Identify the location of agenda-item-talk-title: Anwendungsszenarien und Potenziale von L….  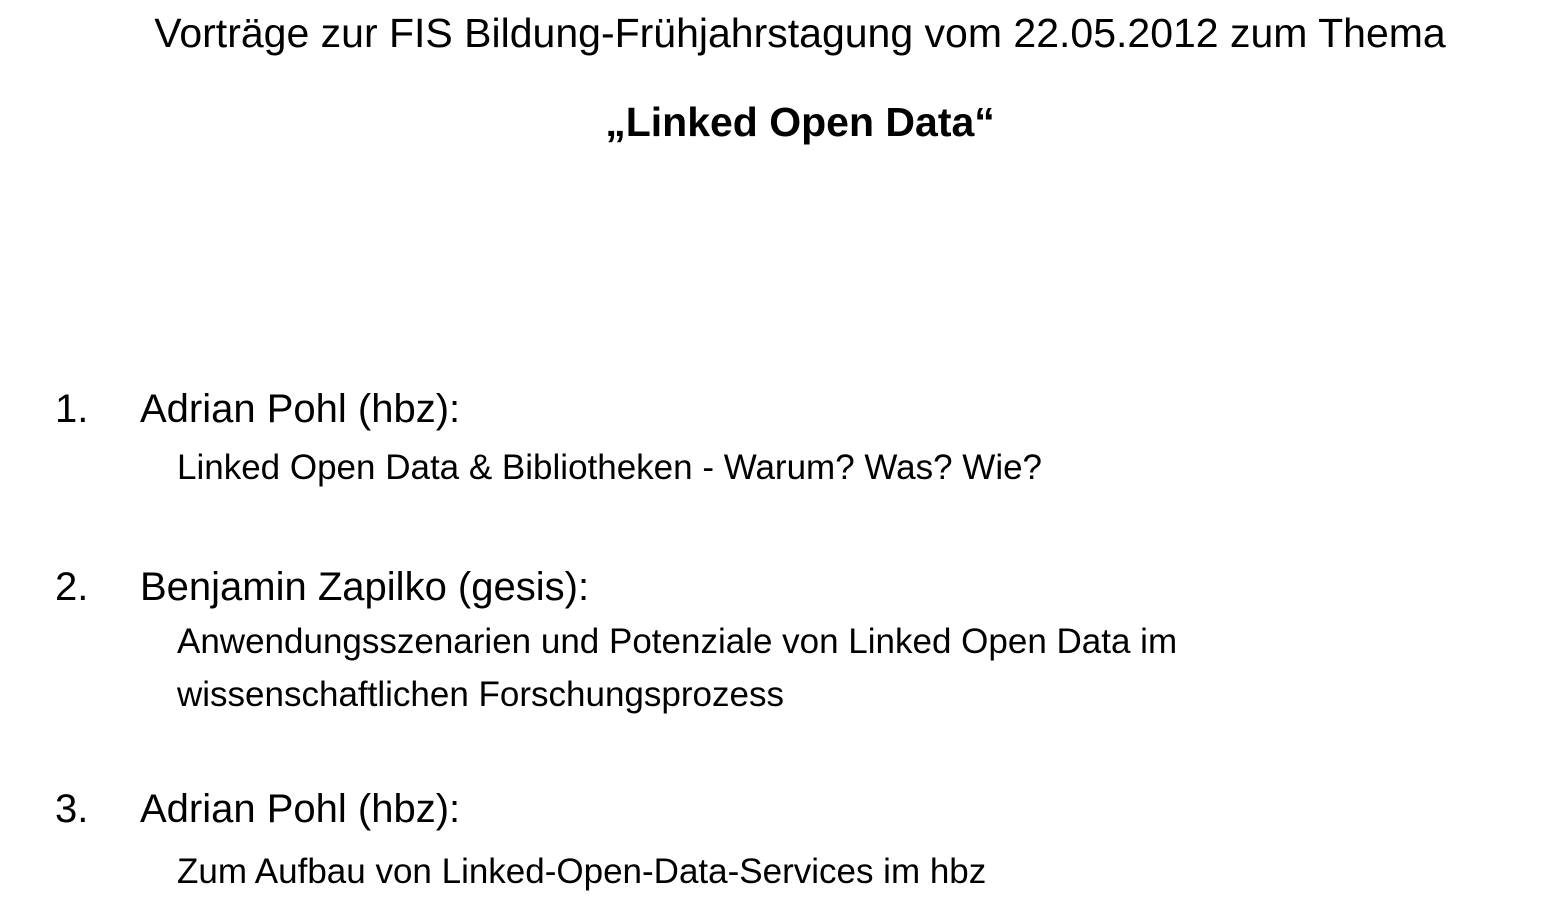
(677, 668).